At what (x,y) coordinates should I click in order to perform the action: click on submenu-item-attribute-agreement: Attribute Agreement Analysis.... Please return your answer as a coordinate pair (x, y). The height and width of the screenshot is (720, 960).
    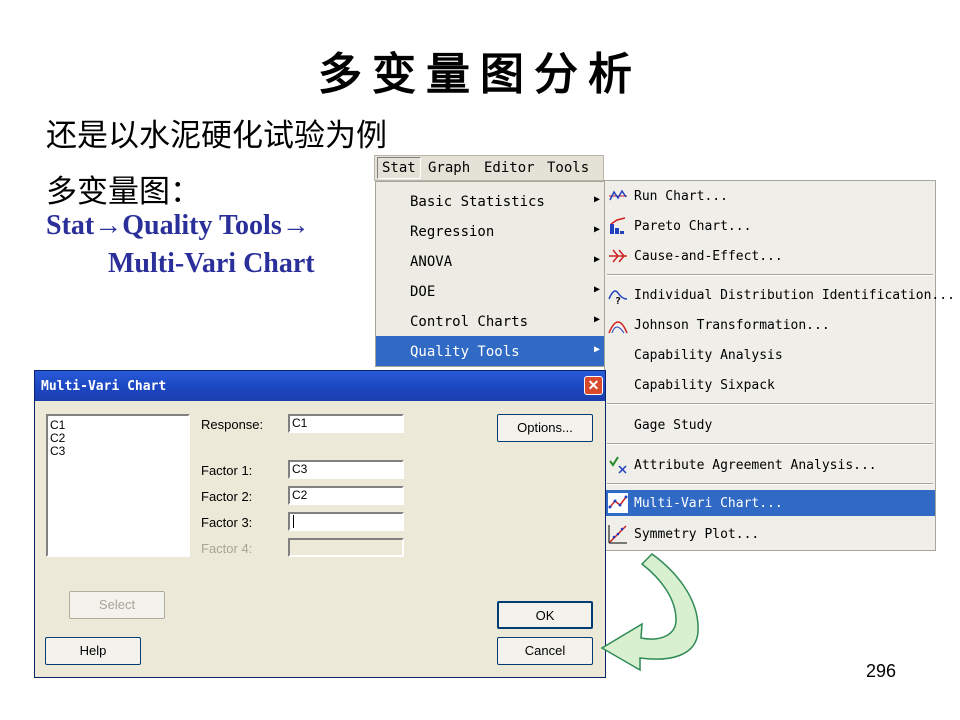
    Looking at the image, I should click on (770, 465).